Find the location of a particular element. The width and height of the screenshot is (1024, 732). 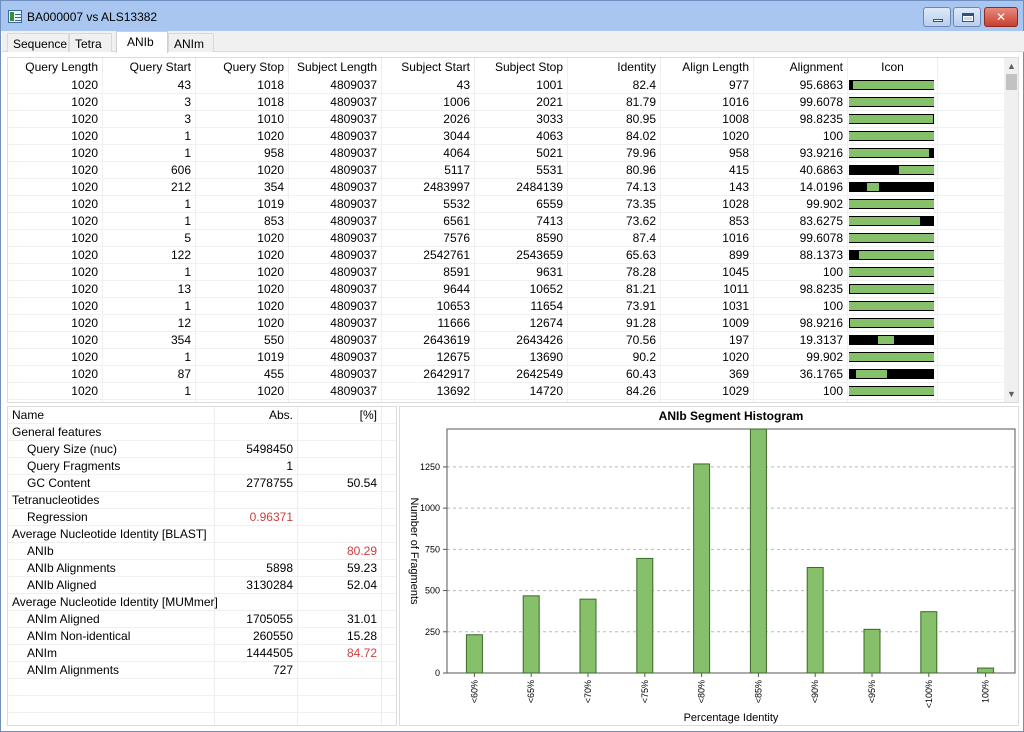

tab-anib: ANIb is located at coordinates (142, 42).